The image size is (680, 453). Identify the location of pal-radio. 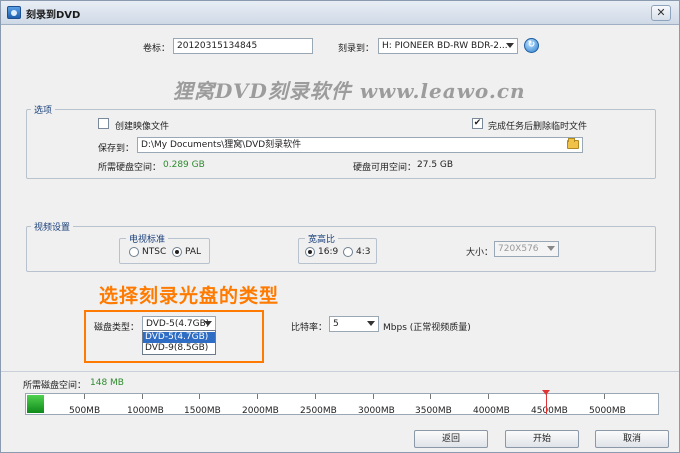
(177, 252).